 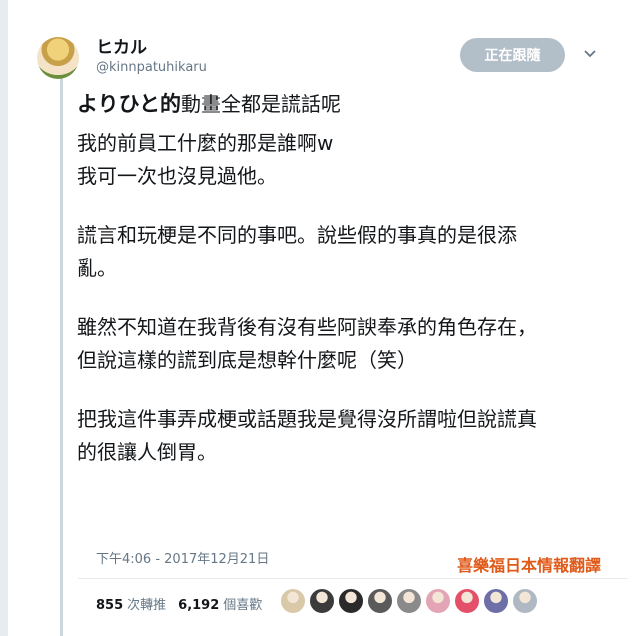 I want to click on tweet-line: 但說這樣的謊到底是想幹什麼呢（笑）, so click(x=247, y=360).